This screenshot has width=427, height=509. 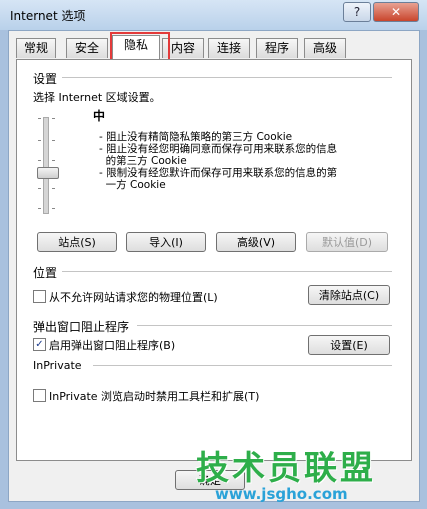 What do you see at coordinates (325, 48) in the screenshot?
I see `tab-advanced: 高级` at bounding box center [325, 48].